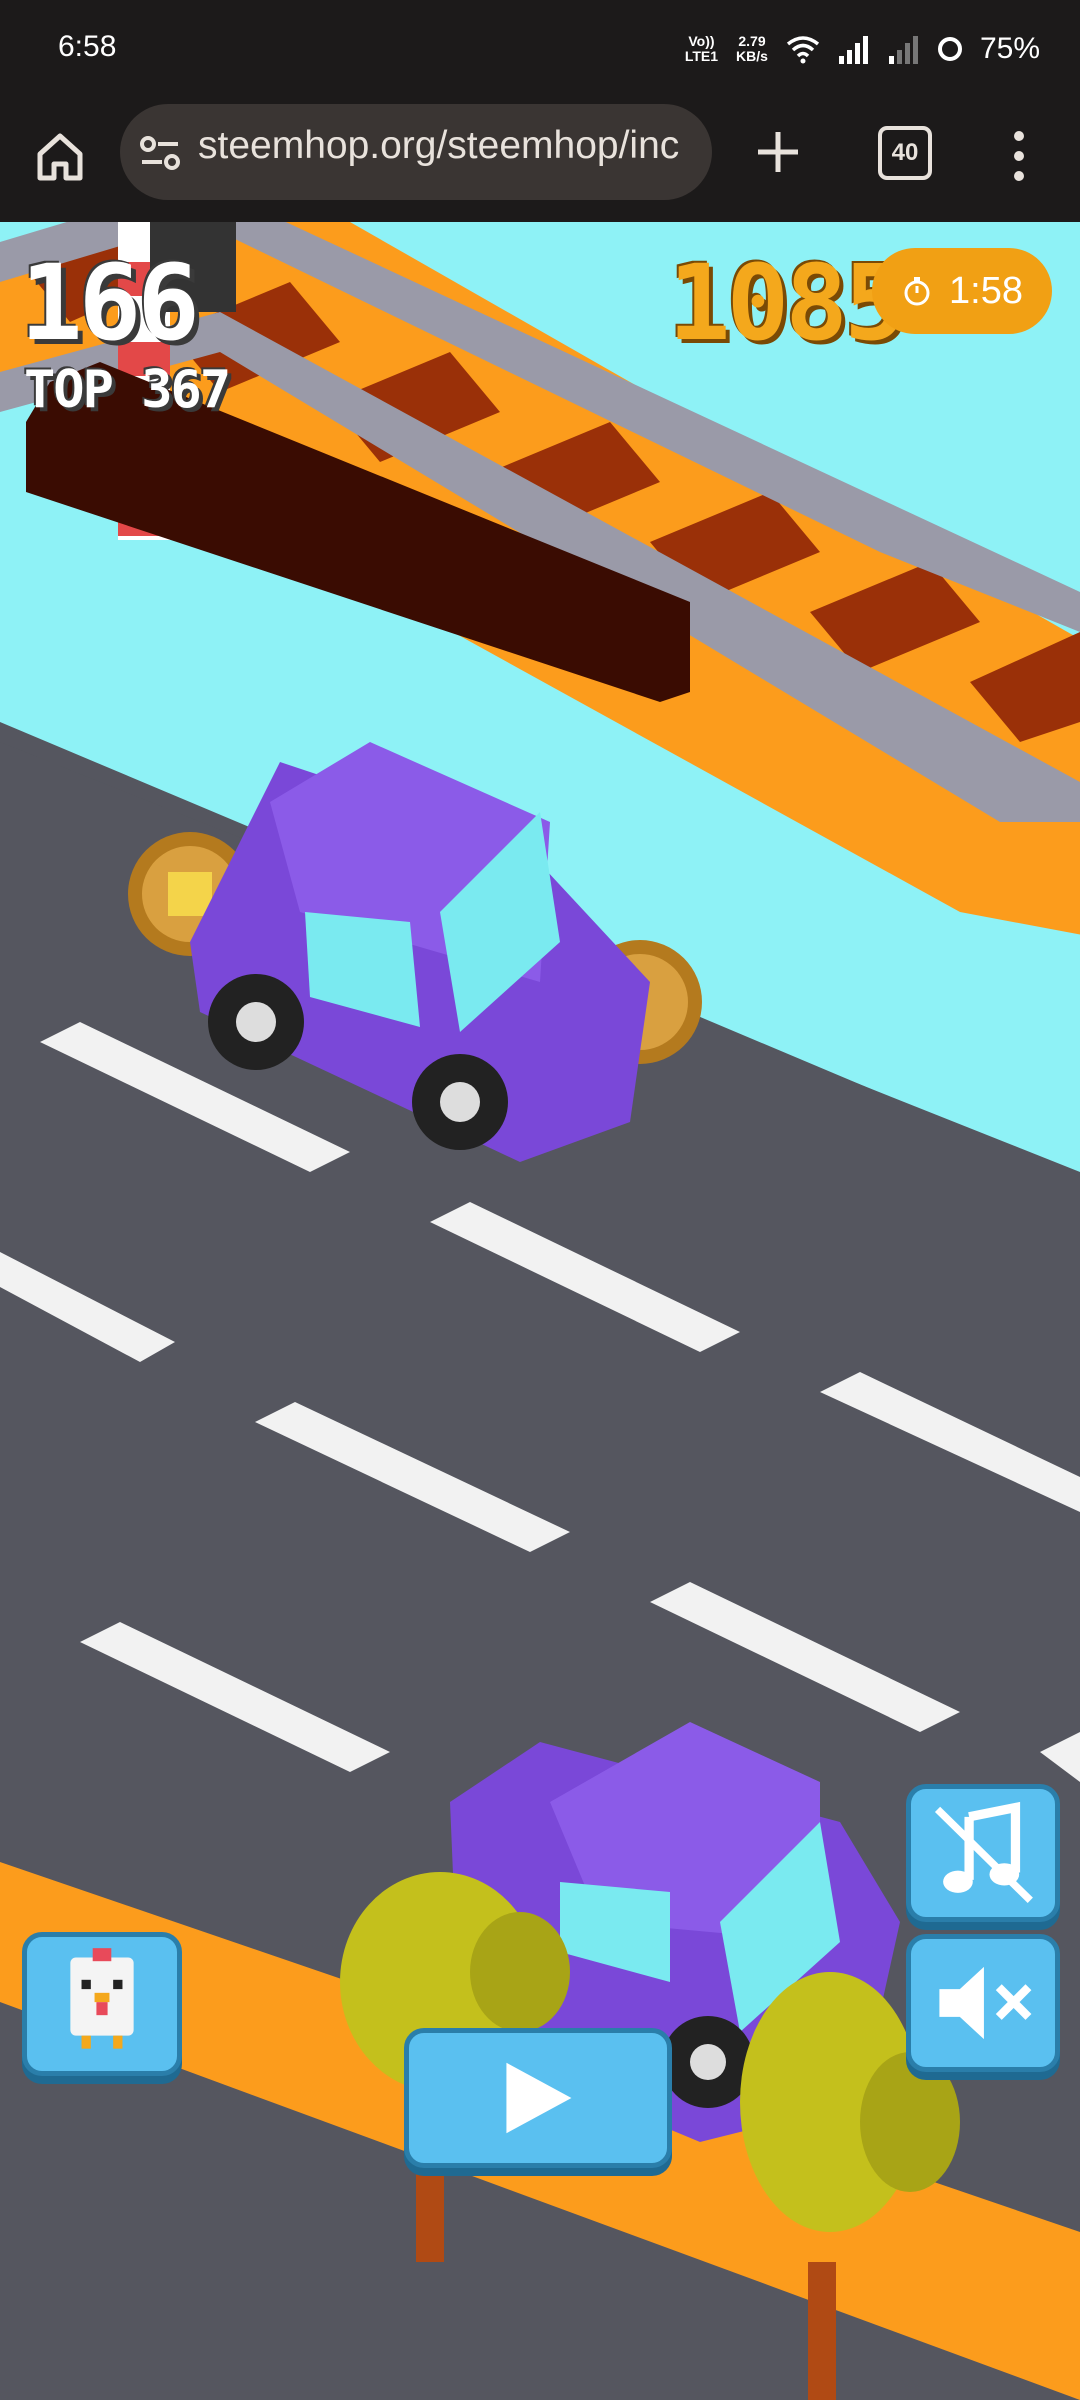  Describe the element at coordinates (778, 152) in the screenshot. I see `new-tab-plus-icon` at that location.